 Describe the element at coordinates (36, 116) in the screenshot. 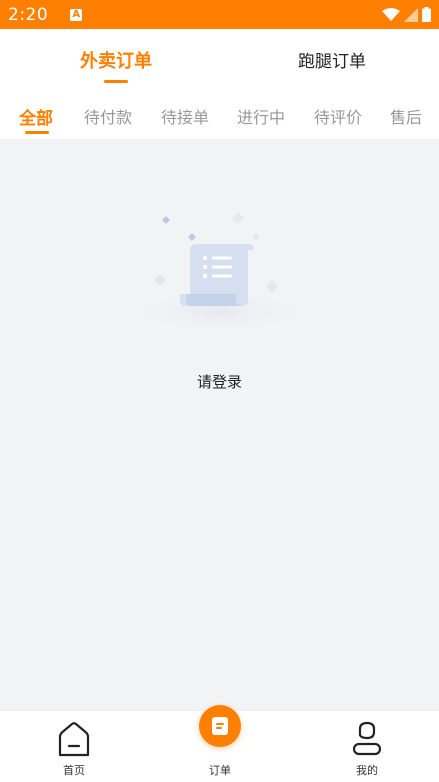

I see `tab-all: 全部` at that location.